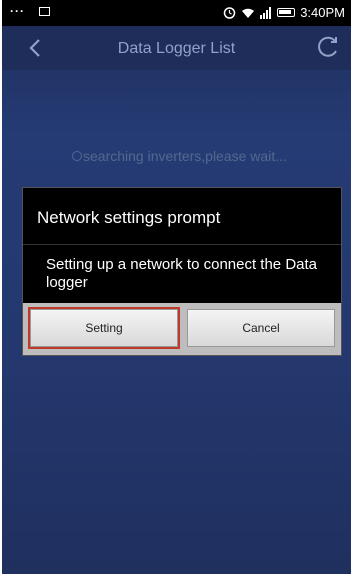 The image size is (353, 574). Describe the element at coordinates (176, 13) in the screenshot. I see `status-bar: ··· 3:40PM` at that location.